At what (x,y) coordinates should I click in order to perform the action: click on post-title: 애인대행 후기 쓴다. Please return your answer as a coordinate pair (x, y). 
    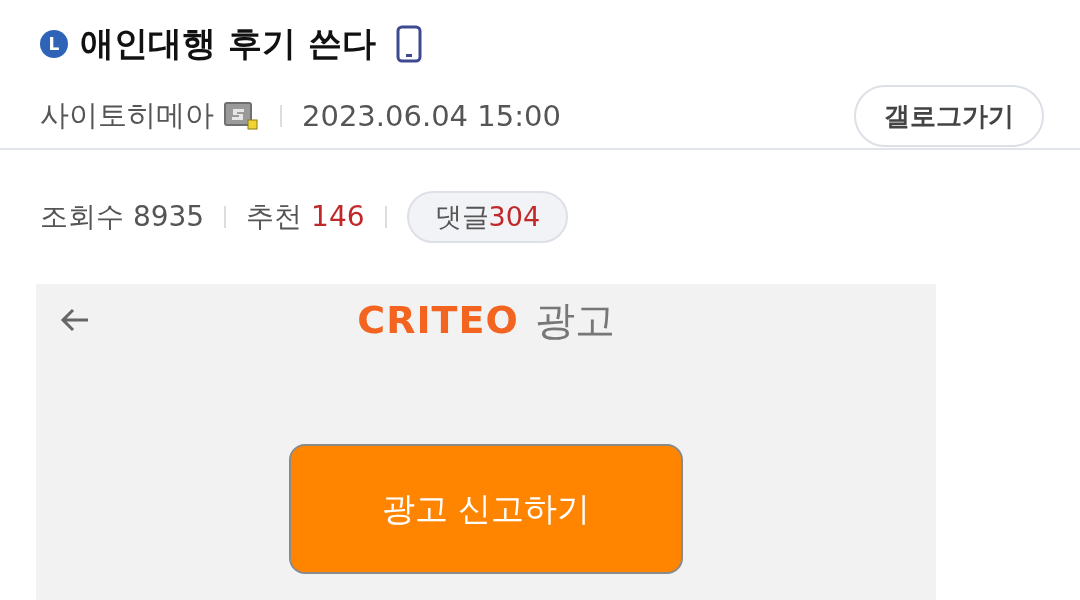
    Looking at the image, I should click on (228, 43).